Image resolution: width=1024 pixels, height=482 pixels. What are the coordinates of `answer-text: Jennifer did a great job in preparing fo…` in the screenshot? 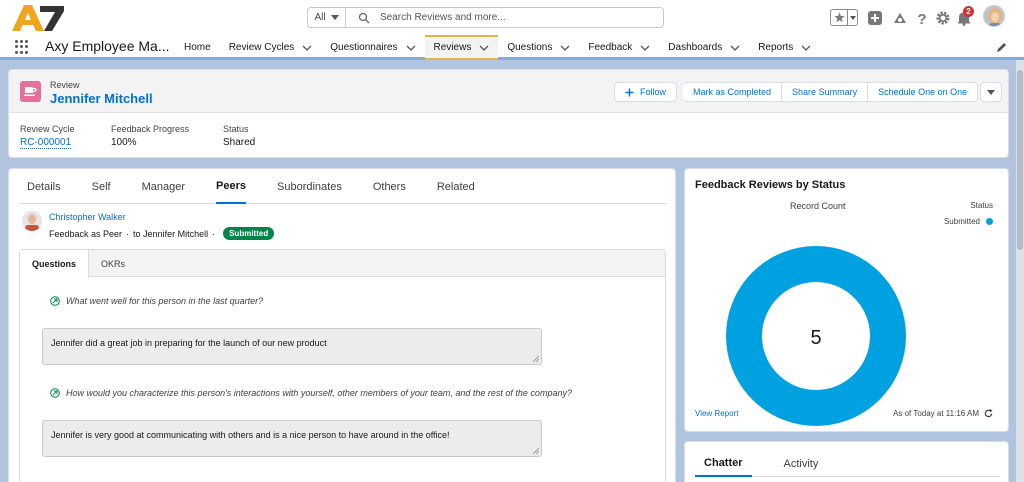 It's located at (189, 343).